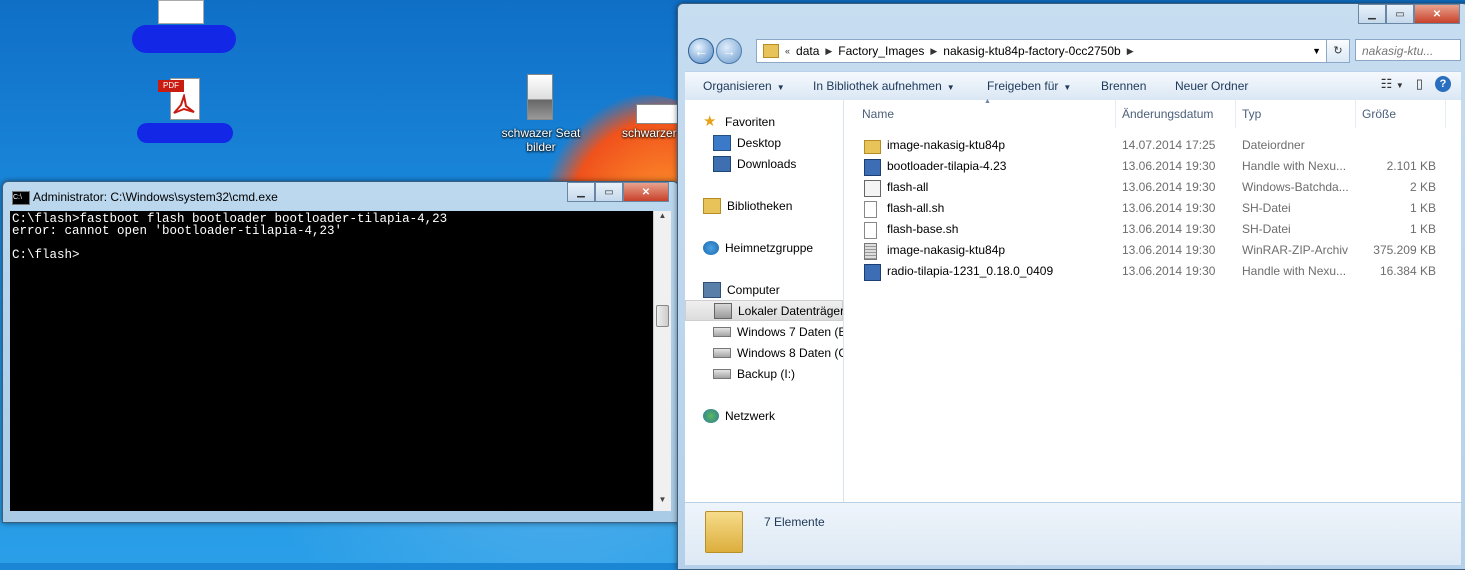 This screenshot has height=570, width=1465. I want to click on file-type: Dateiordner, so click(1273, 145).